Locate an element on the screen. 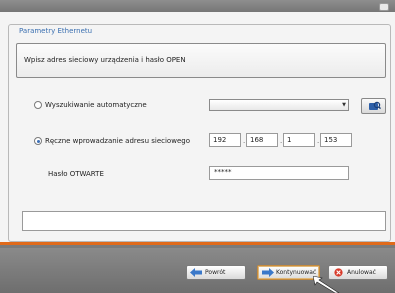  search-device-icon is located at coordinates (375, 105).